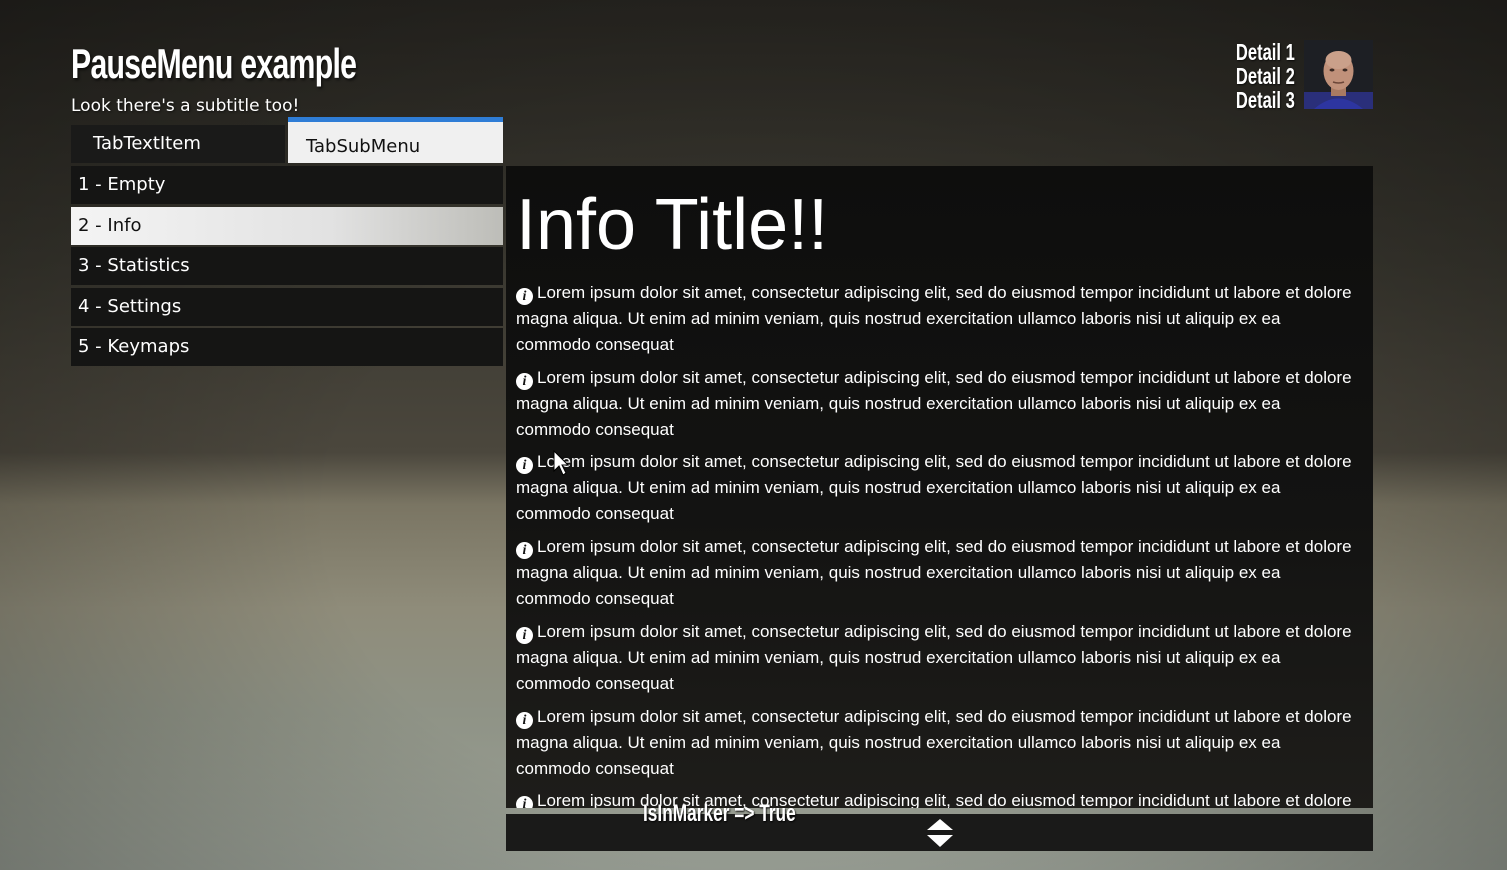 Image resolution: width=1507 pixels, height=870 pixels. What do you see at coordinates (178, 144) in the screenshot?
I see `tab-text-item: TabTextItem` at bounding box center [178, 144].